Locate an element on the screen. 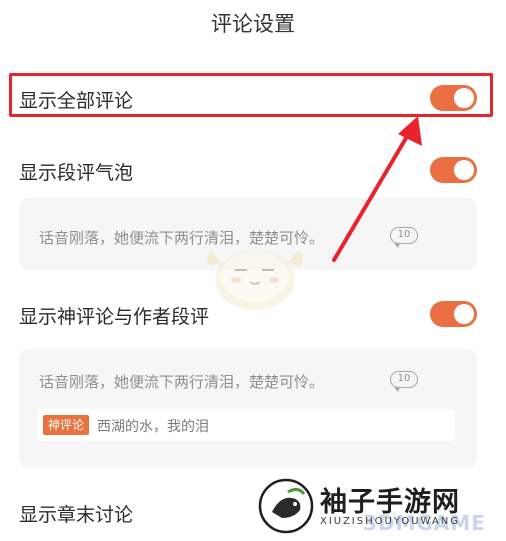 This screenshot has width=506, height=541. toggle-show-all-comments is located at coordinates (453, 98).